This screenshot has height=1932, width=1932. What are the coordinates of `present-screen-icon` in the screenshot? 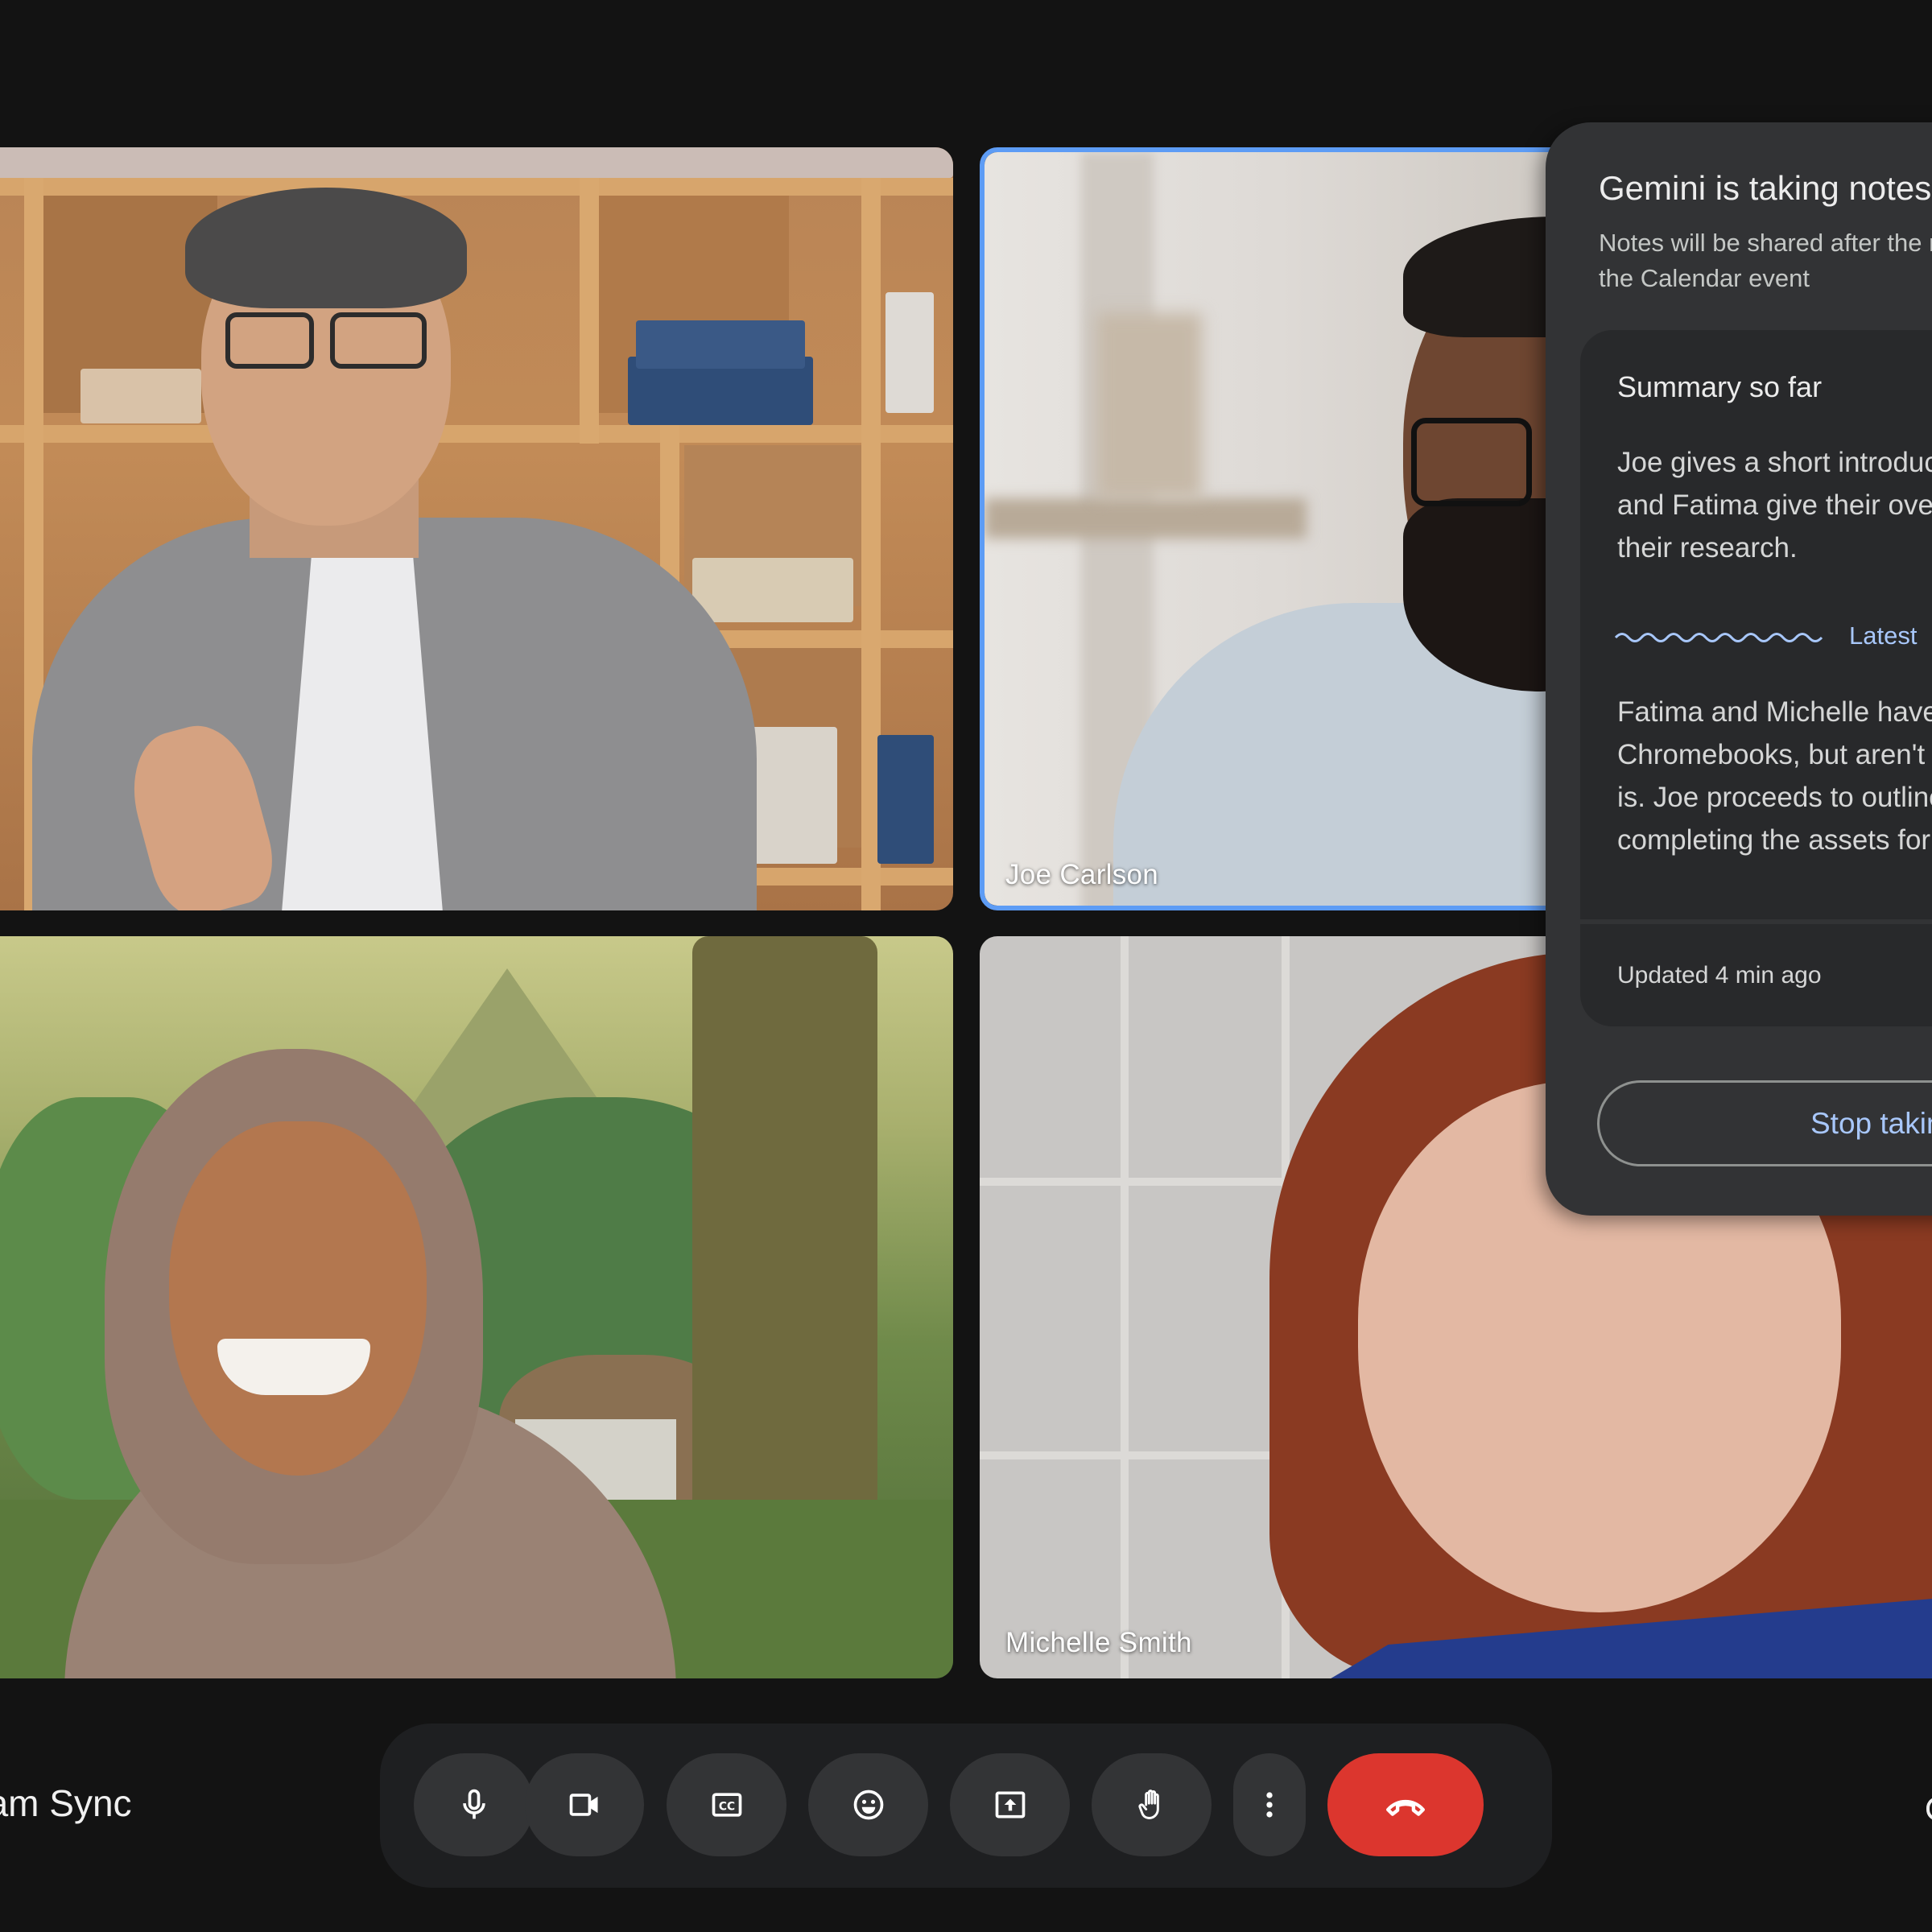 It's located at (1010, 1804).